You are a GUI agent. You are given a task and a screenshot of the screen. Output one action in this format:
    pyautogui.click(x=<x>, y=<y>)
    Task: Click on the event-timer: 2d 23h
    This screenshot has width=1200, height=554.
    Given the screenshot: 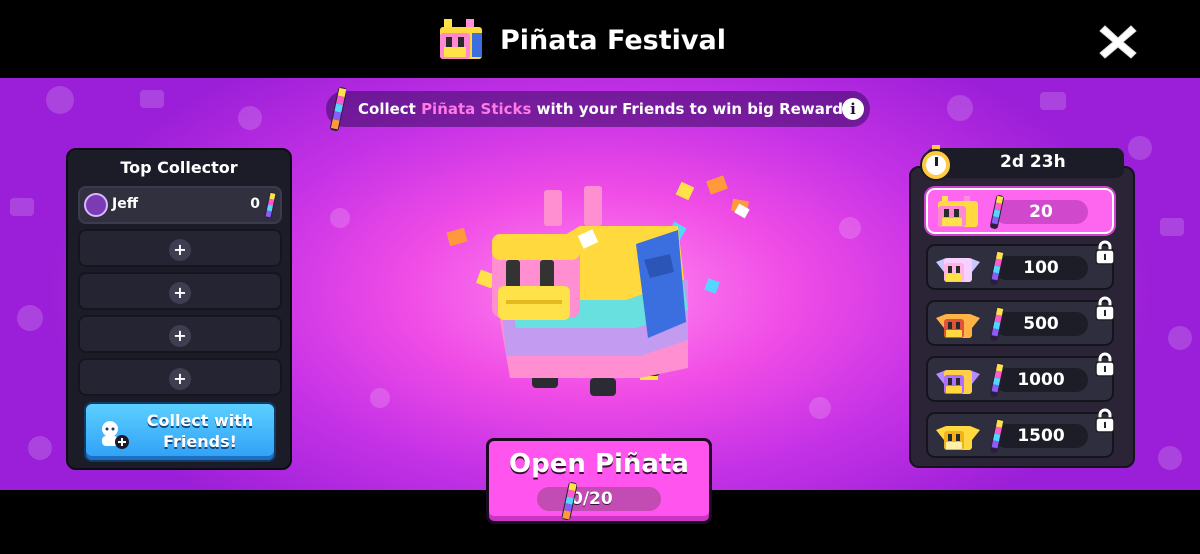 What is the action you would take?
    pyautogui.click(x=1025, y=163)
    